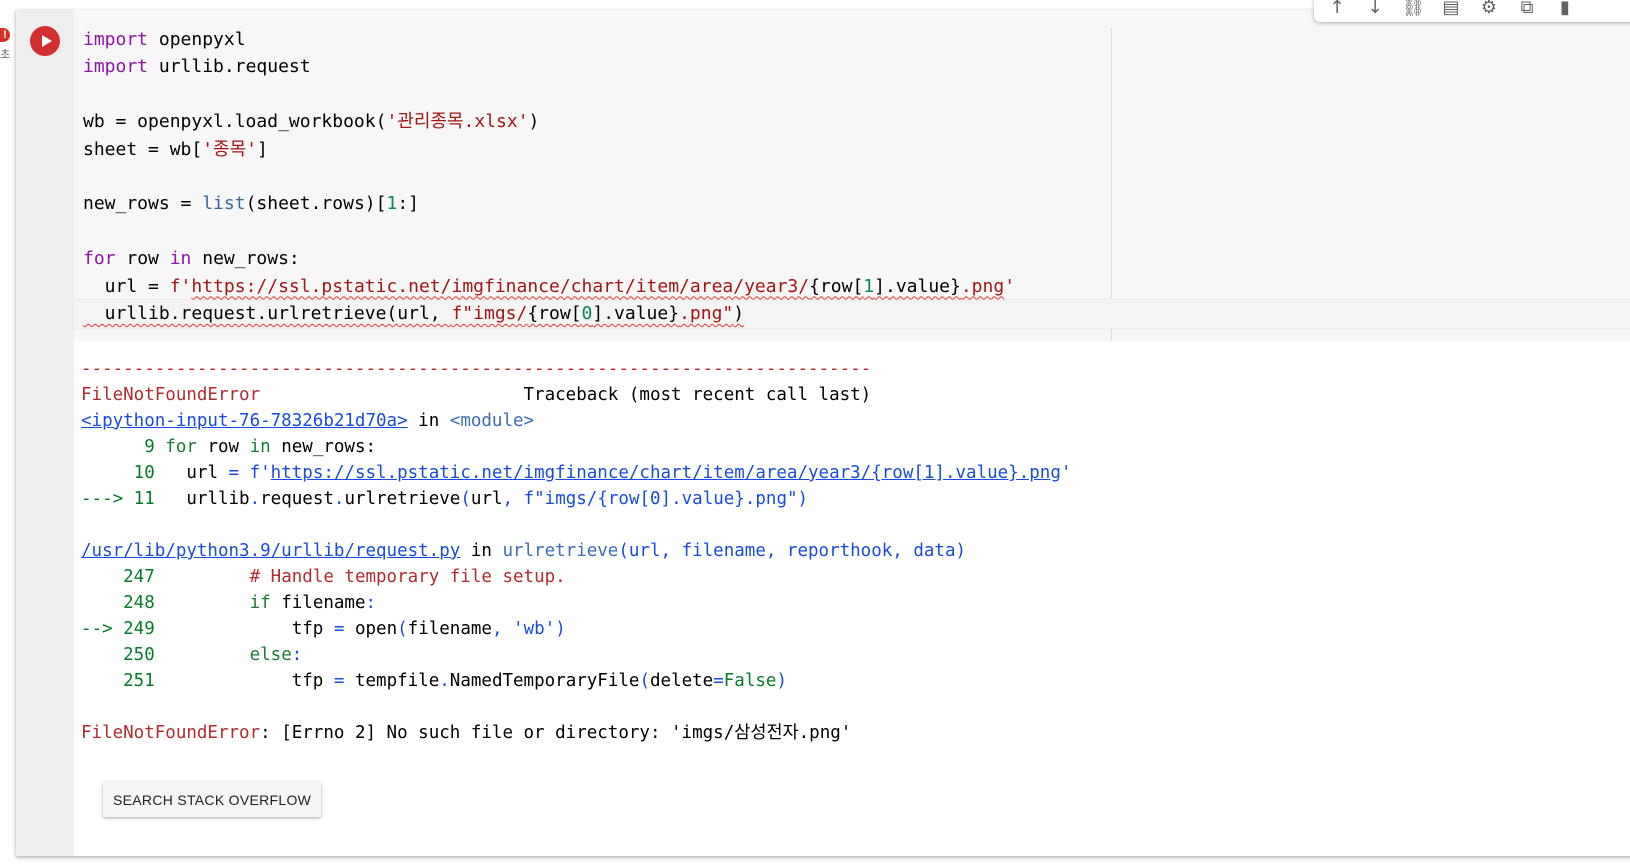 This screenshot has width=1630, height=866. What do you see at coordinates (576, 629) in the screenshot?
I see `traceback-line: --> 249 tfp = open(filename, 'wb')` at bounding box center [576, 629].